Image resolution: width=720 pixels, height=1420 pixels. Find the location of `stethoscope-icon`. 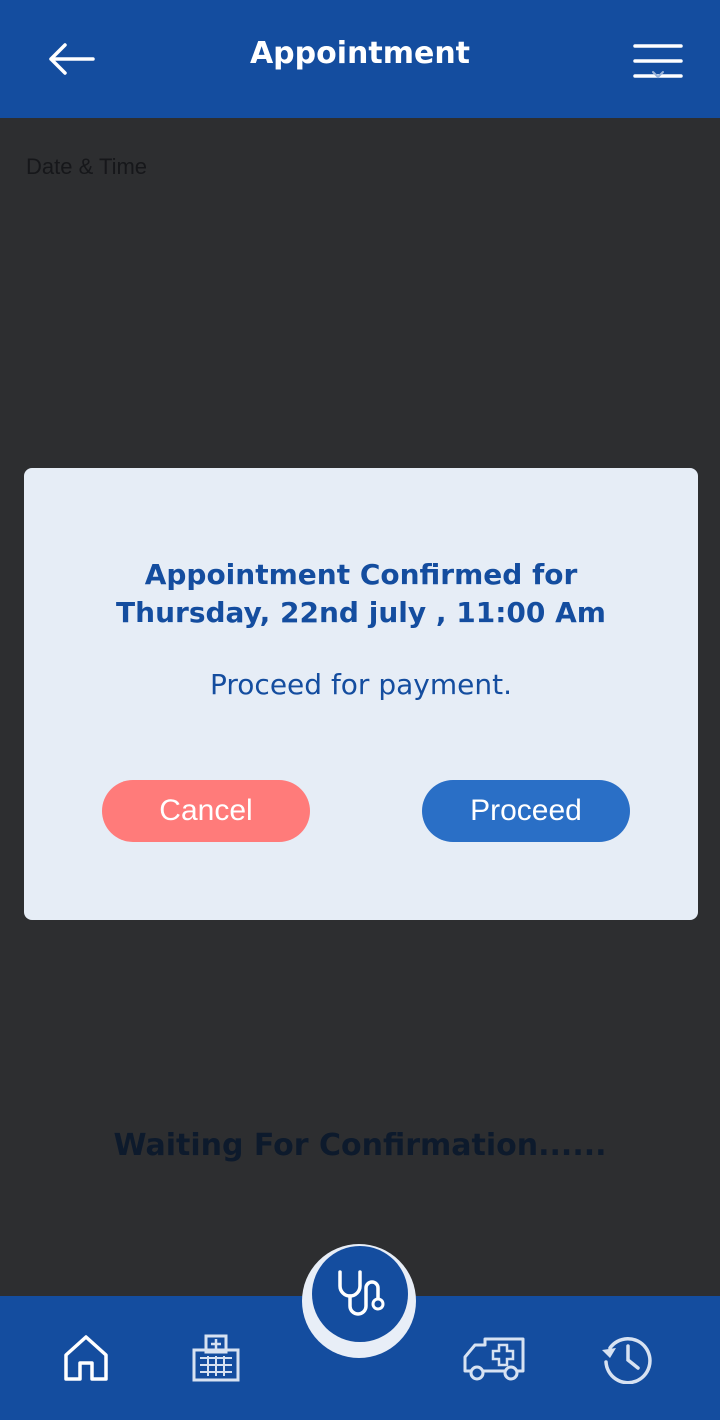

stethoscope-icon is located at coordinates (361, 1293).